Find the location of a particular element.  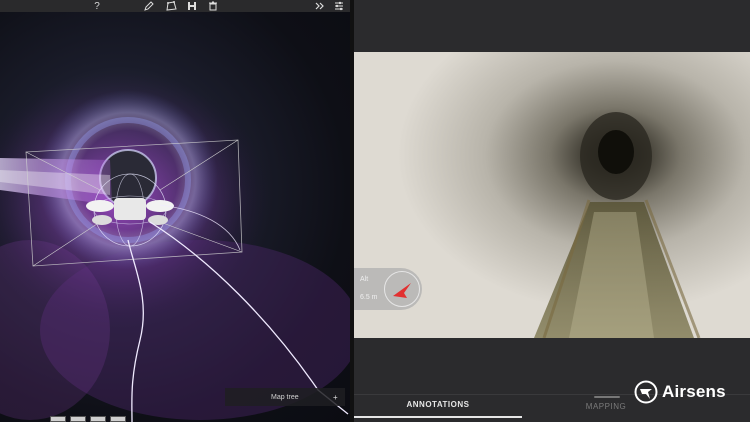

compass-indicator is located at coordinates (402, 289).